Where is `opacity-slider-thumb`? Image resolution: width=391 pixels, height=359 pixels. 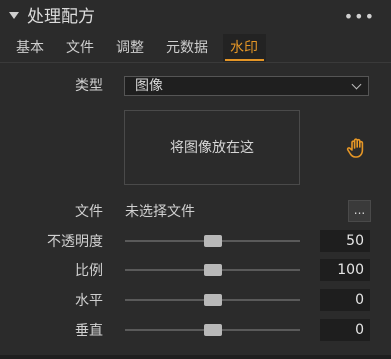 opacity-slider-thumb is located at coordinates (213, 241).